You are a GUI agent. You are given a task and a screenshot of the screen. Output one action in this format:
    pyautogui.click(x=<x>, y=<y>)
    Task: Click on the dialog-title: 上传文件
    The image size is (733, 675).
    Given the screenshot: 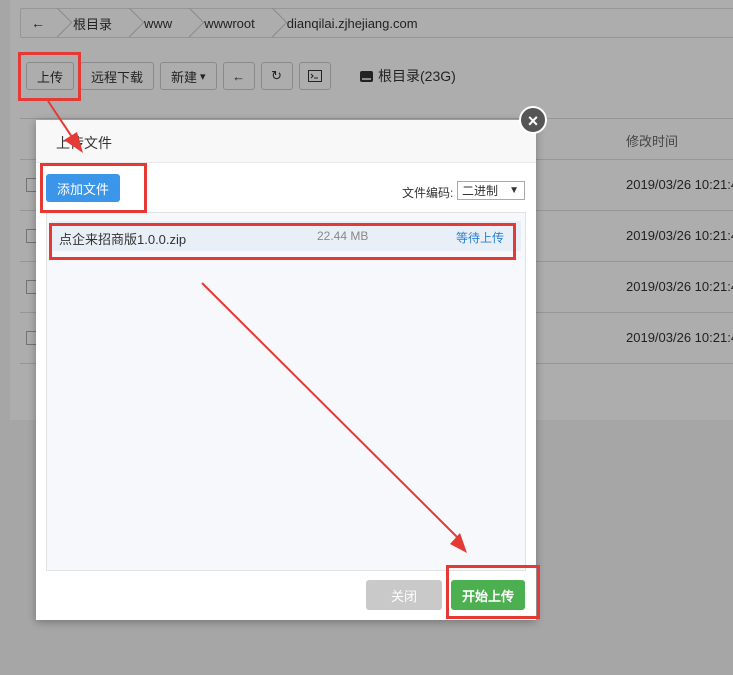 What is the action you would take?
    pyautogui.click(x=84, y=143)
    